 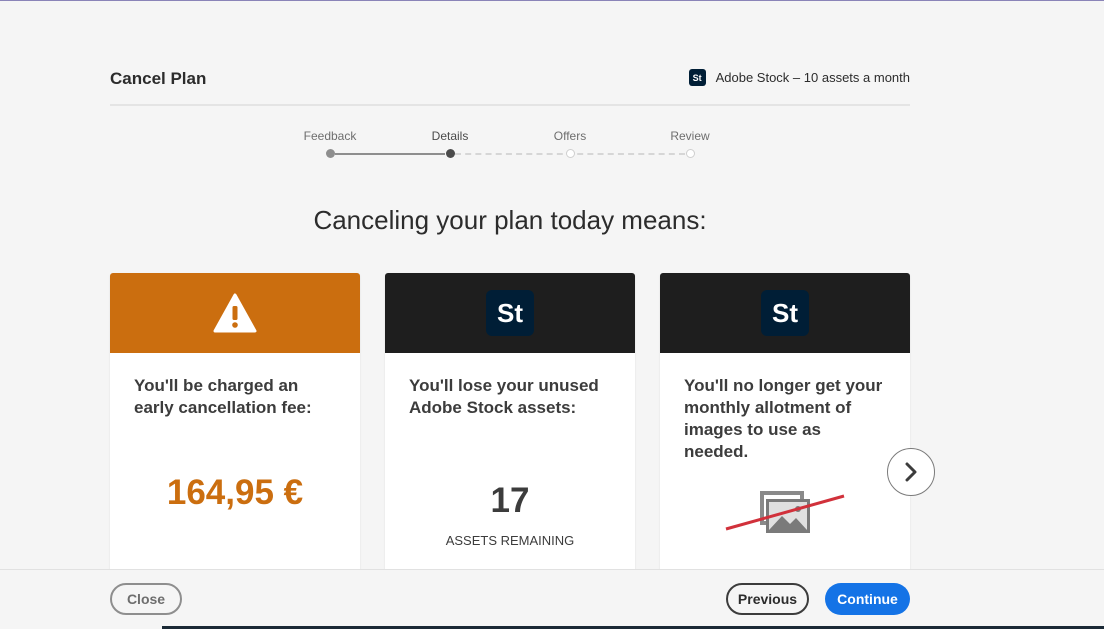 What do you see at coordinates (690, 153) in the screenshot?
I see `step-review-dot` at bounding box center [690, 153].